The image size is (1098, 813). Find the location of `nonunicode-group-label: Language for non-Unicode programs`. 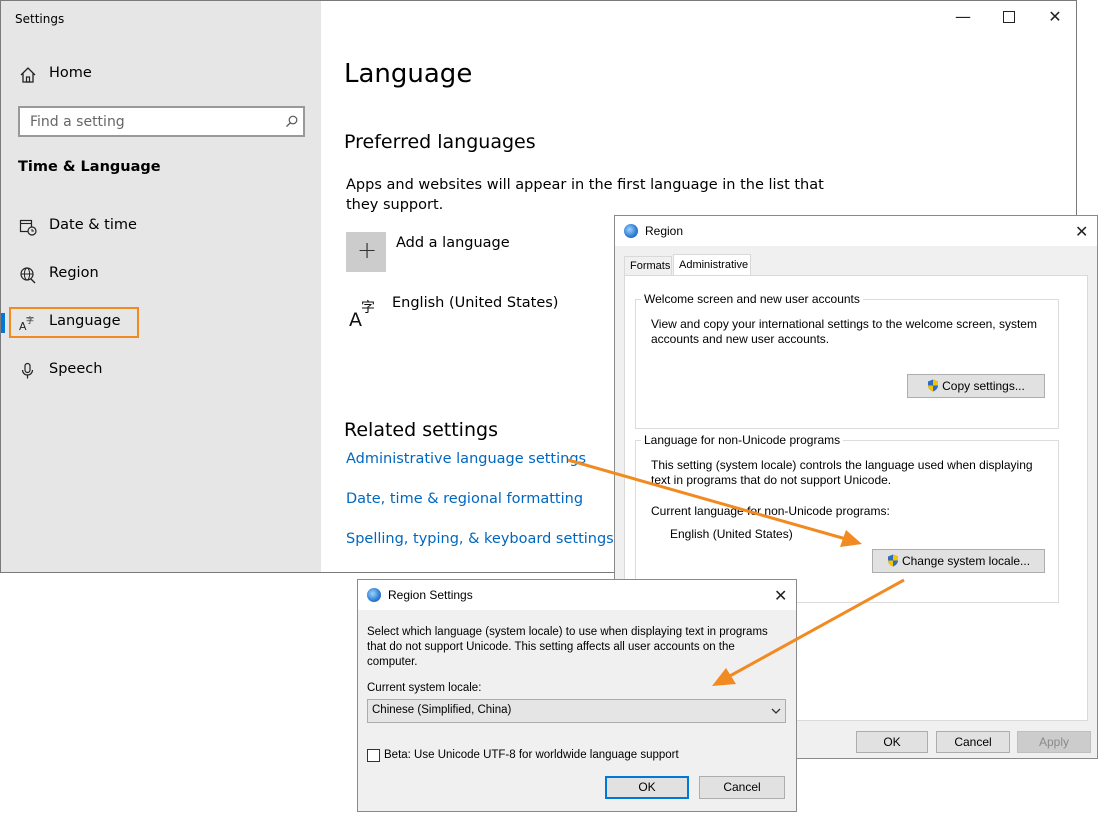

nonunicode-group-label: Language for non-Unicode programs is located at coordinates (742, 440).